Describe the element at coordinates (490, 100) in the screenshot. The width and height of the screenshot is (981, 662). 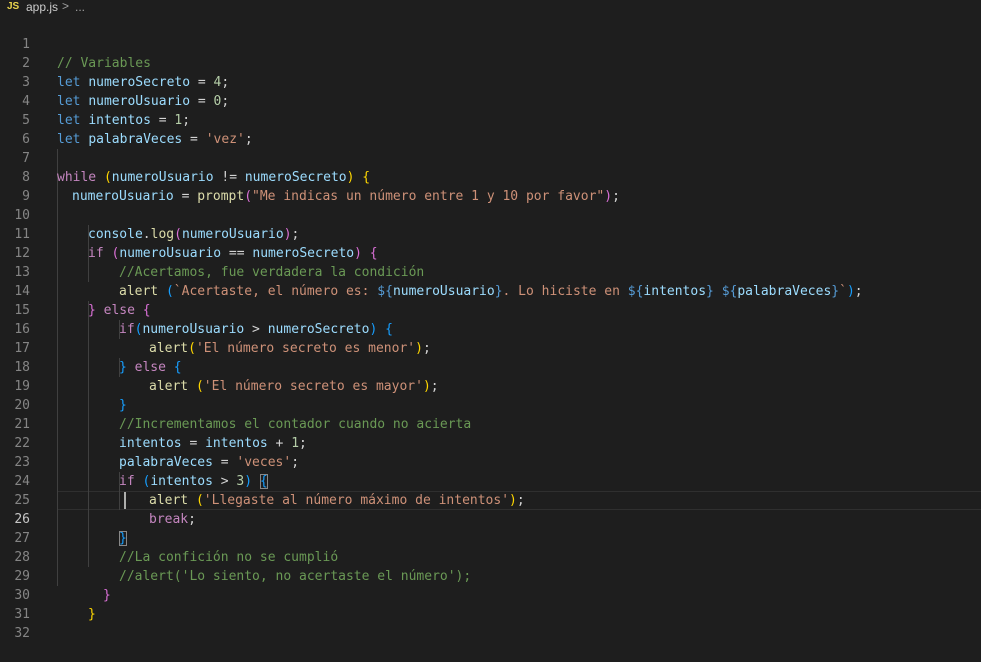
I see `code-line: 4 let intentos = 1;` at that location.